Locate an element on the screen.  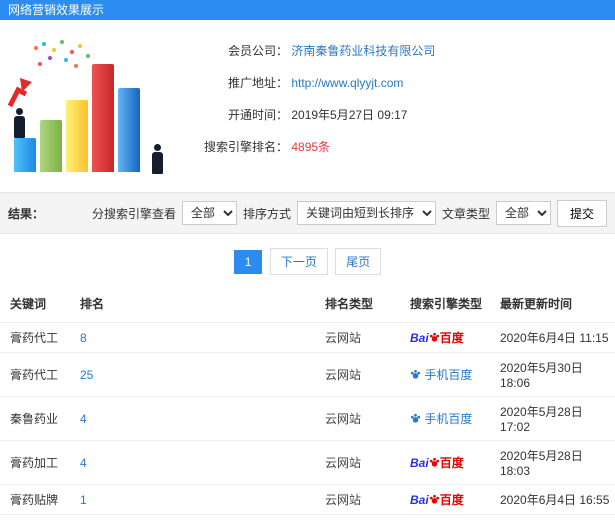
info-row-company: 会员公司： 济南秦鲁药业科技有限公司 is located at coordinates (307, 51).